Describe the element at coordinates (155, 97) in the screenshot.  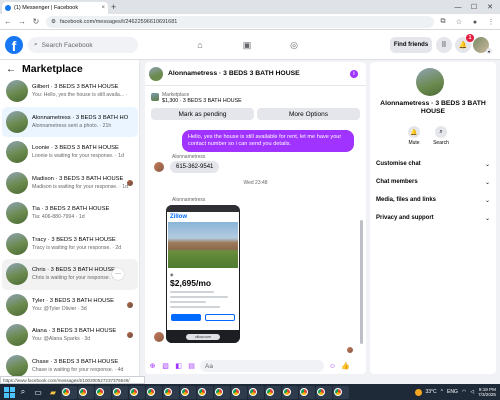
I see `listing-thumbnail` at that location.